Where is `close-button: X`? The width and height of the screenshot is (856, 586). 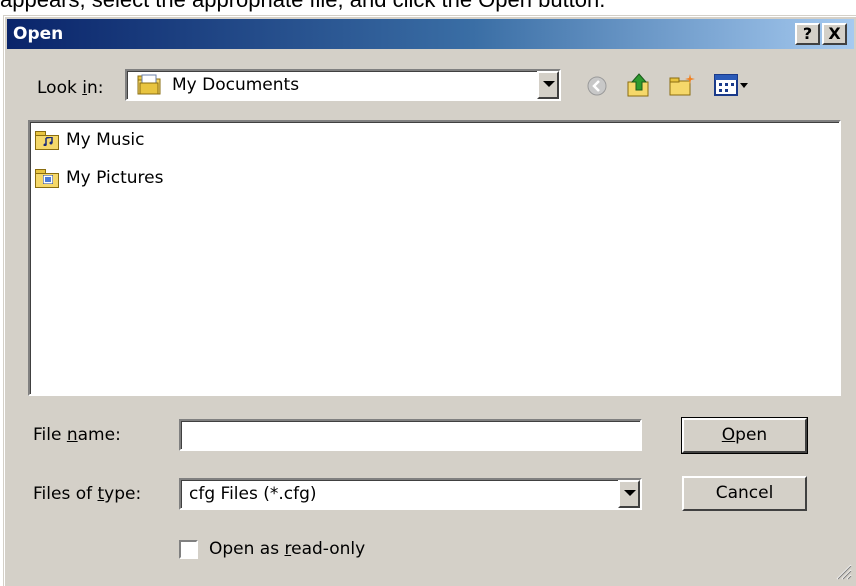 close-button: X is located at coordinates (834, 34).